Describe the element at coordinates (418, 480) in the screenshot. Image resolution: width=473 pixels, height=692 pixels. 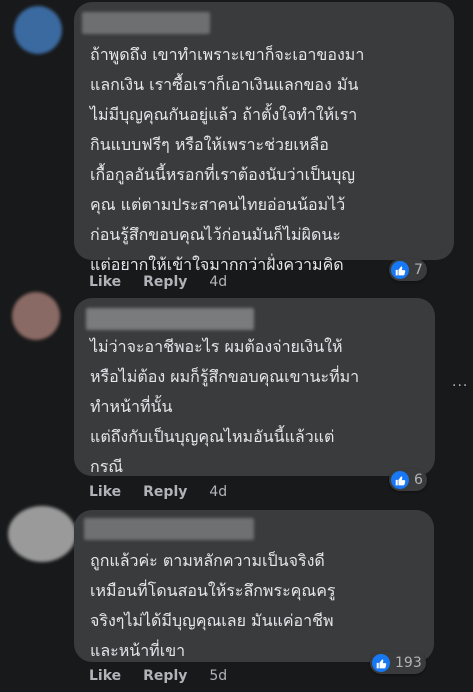
I see `reaction-count: 6` at that location.